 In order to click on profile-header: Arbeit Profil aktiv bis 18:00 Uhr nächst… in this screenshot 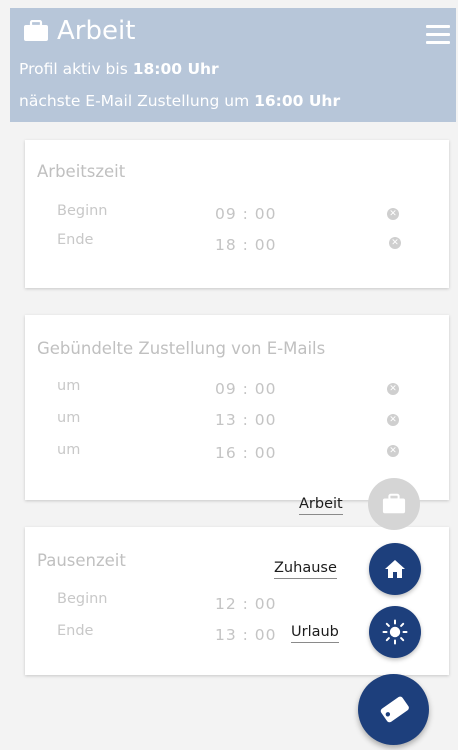, I will do `click(233, 65)`.